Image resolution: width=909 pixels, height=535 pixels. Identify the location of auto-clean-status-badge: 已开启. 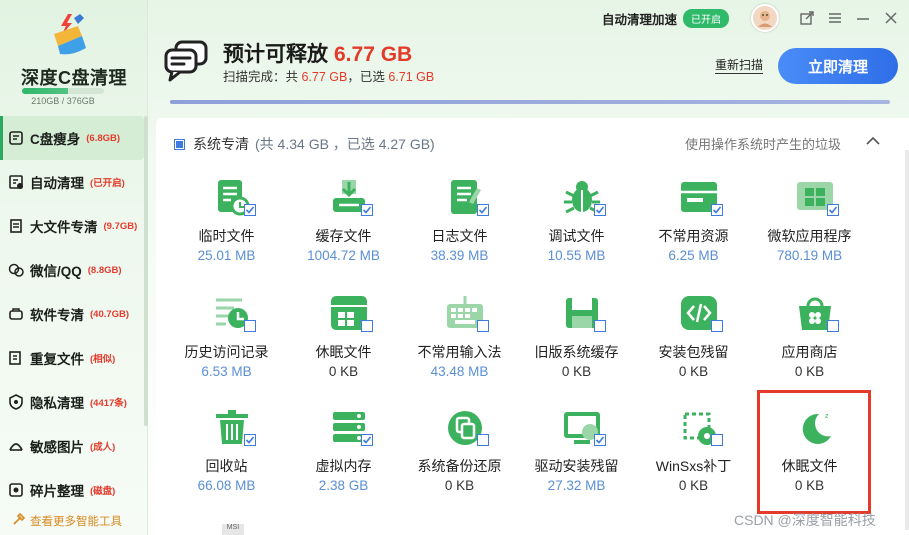
(706, 18).